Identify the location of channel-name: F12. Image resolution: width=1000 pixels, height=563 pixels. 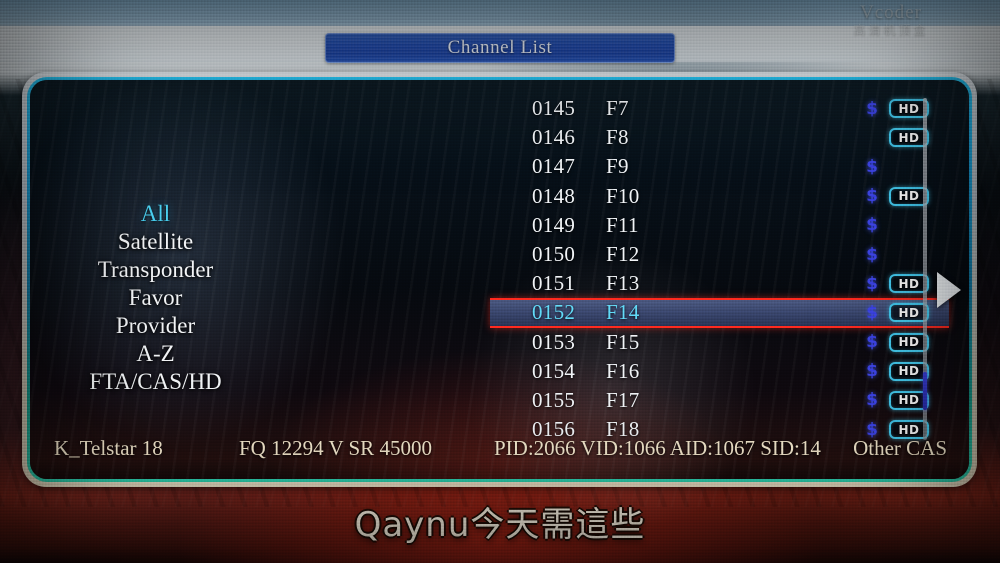
(623, 254).